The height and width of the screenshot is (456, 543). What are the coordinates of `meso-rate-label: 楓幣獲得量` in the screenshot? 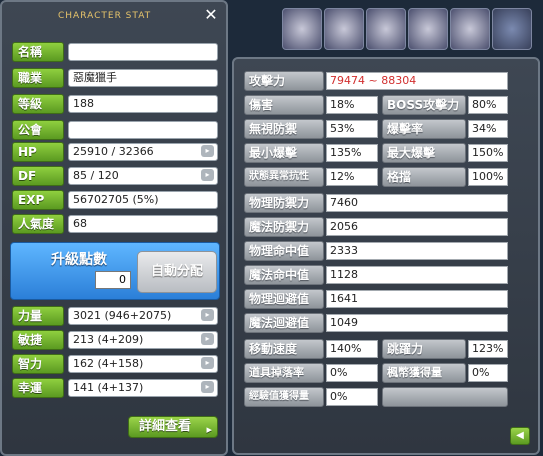 It's located at (424, 373).